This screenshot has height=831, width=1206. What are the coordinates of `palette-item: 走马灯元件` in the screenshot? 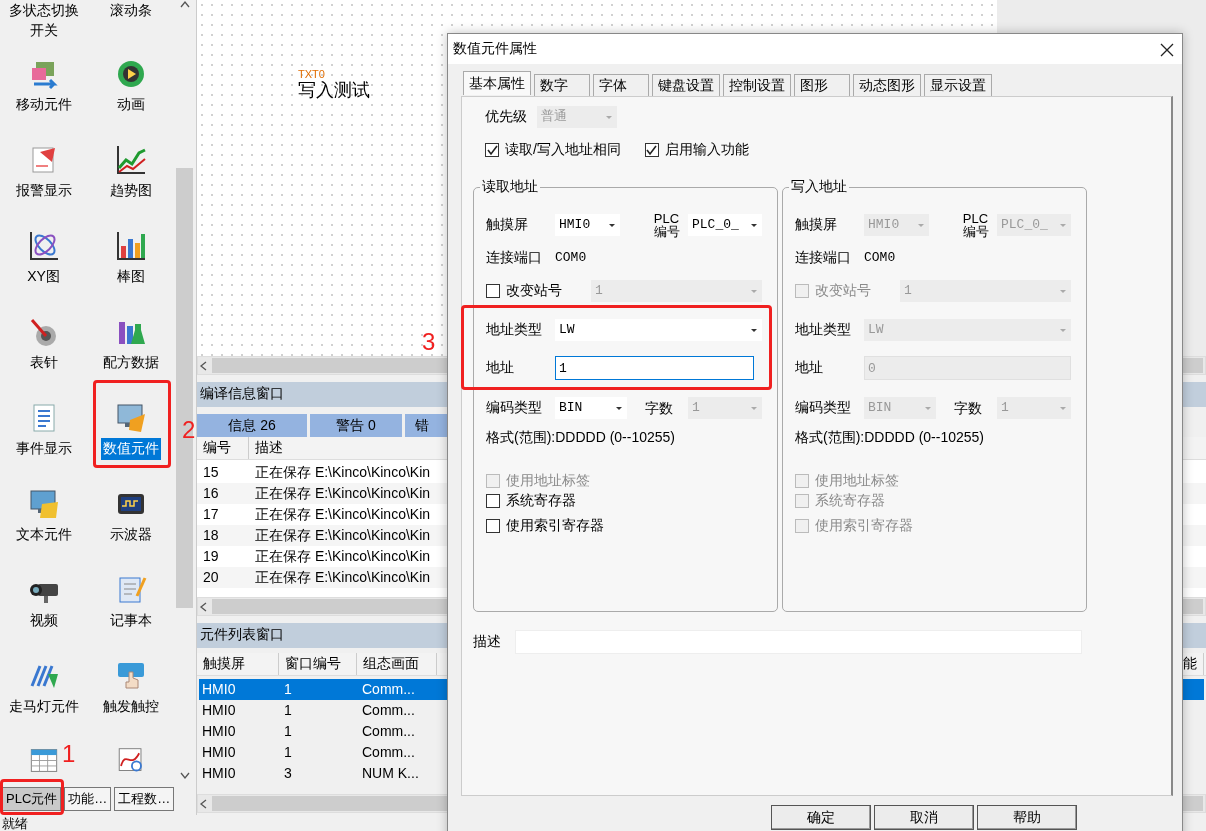 It's located at (43, 690).